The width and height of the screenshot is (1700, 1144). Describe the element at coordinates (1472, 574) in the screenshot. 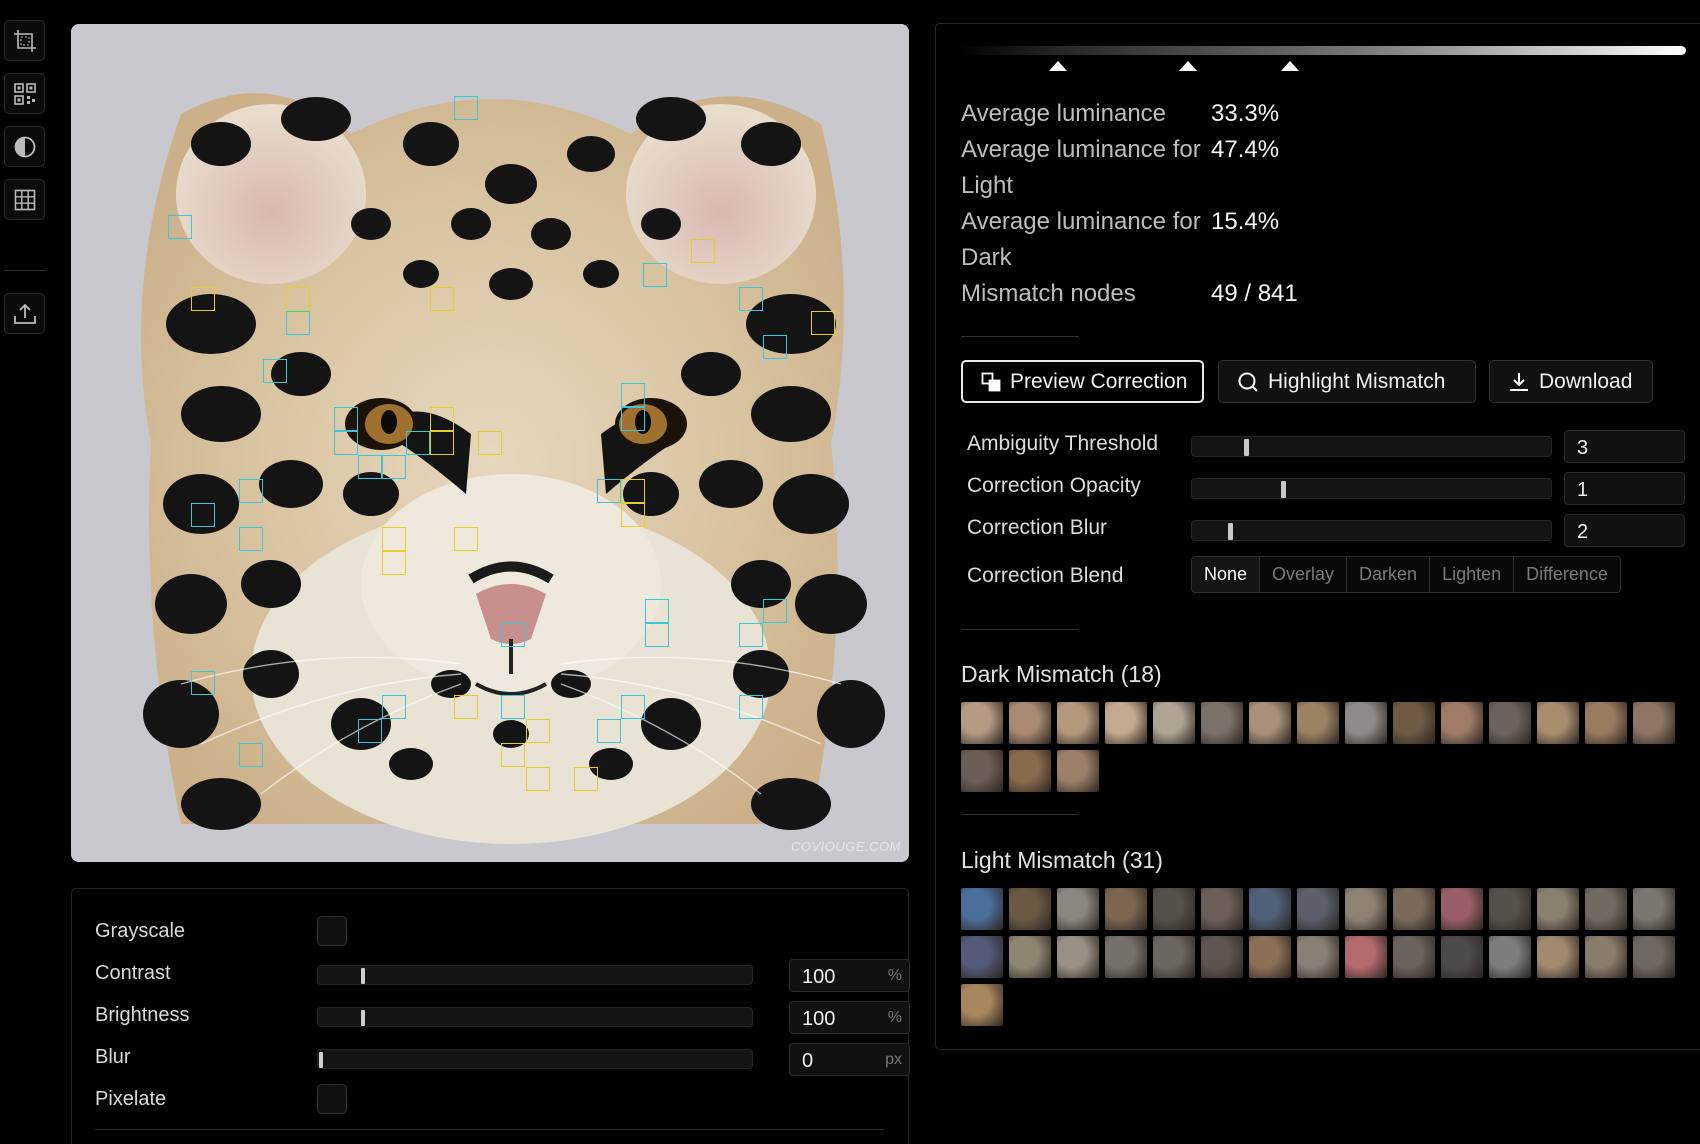

I see `blend-option-lighten: Lighten` at that location.